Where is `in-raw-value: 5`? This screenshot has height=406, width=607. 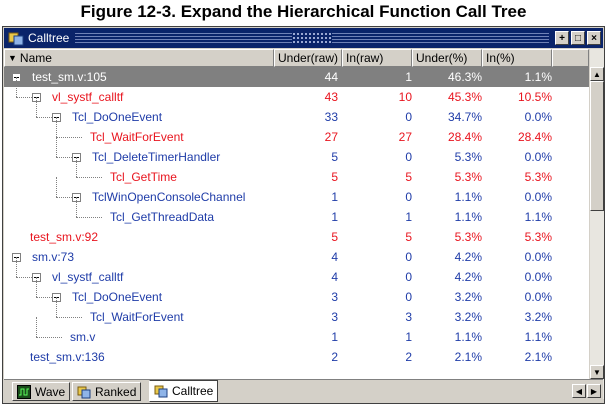 in-raw-value: 5 is located at coordinates (408, 177).